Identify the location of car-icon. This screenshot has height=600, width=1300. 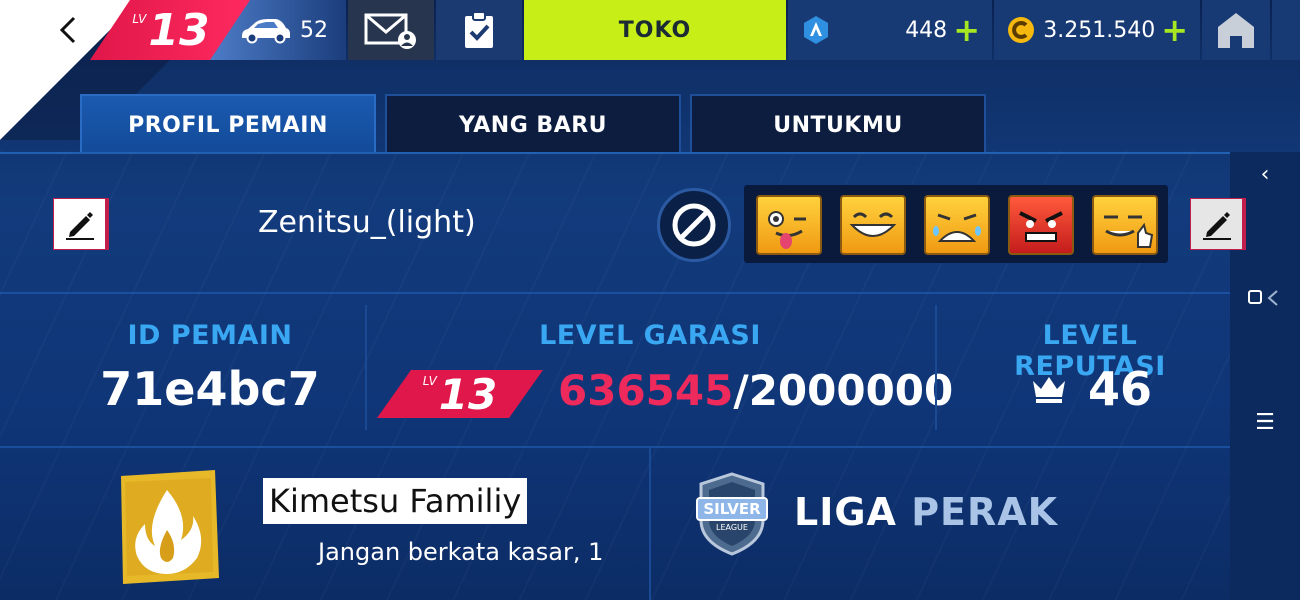
(266, 31).